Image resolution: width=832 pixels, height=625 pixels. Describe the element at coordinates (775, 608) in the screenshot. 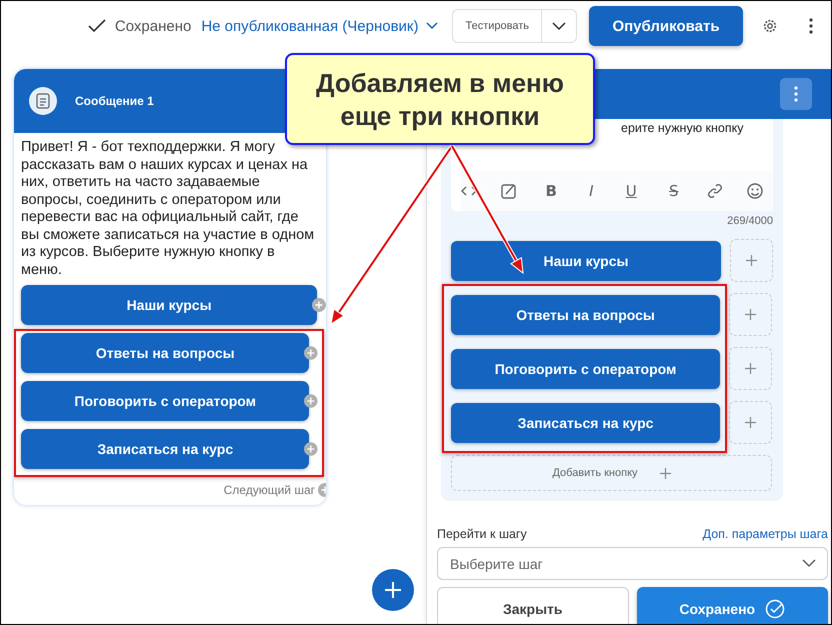

I see `check-circle-icon` at that location.